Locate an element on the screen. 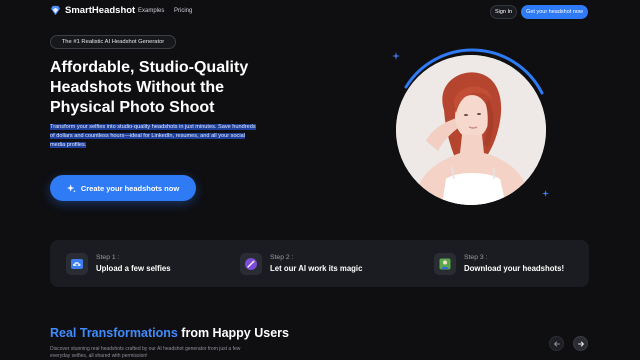  step-1: Step 1 : Upload a few selfies is located at coordinates (118, 263).